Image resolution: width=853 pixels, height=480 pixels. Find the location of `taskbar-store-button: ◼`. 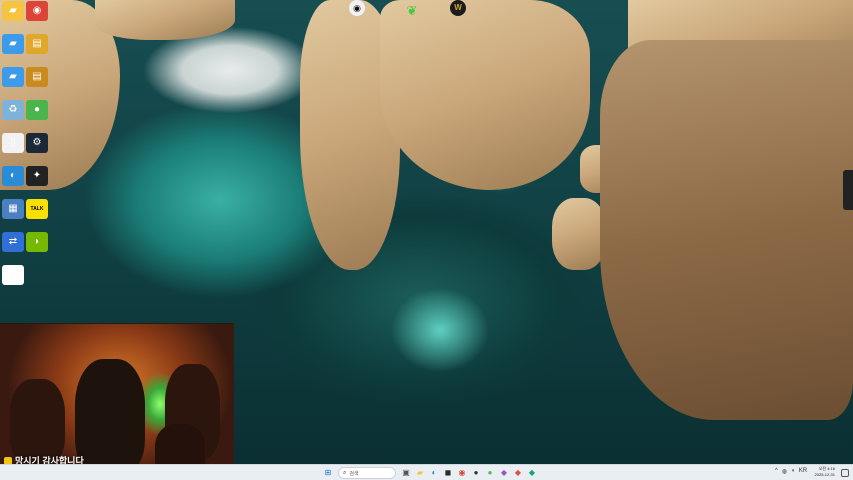

taskbar-store-button: ◼ is located at coordinates (448, 473).